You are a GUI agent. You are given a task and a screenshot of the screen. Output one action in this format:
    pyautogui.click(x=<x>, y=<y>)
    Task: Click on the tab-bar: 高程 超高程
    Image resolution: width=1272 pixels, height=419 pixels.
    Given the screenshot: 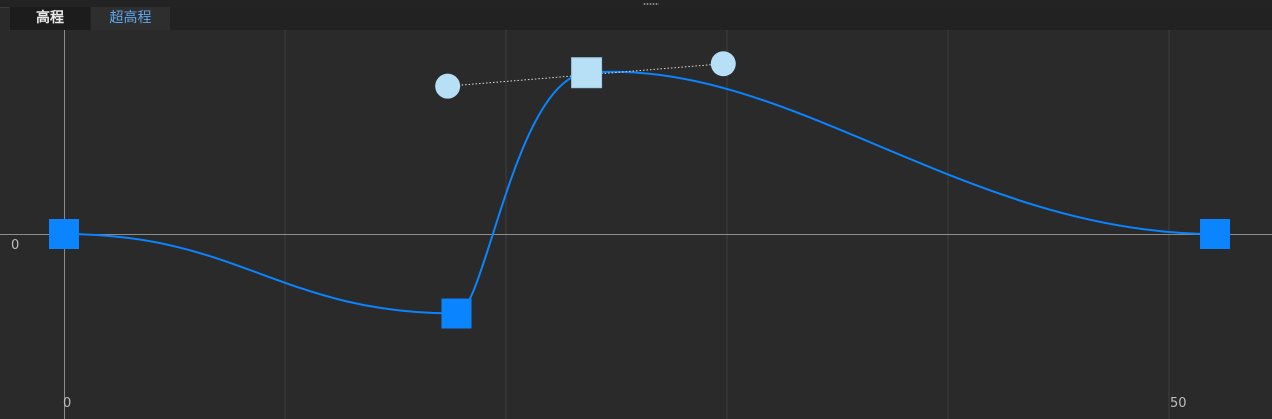 What is the action you would take?
    pyautogui.click(x=641, y=18)
    